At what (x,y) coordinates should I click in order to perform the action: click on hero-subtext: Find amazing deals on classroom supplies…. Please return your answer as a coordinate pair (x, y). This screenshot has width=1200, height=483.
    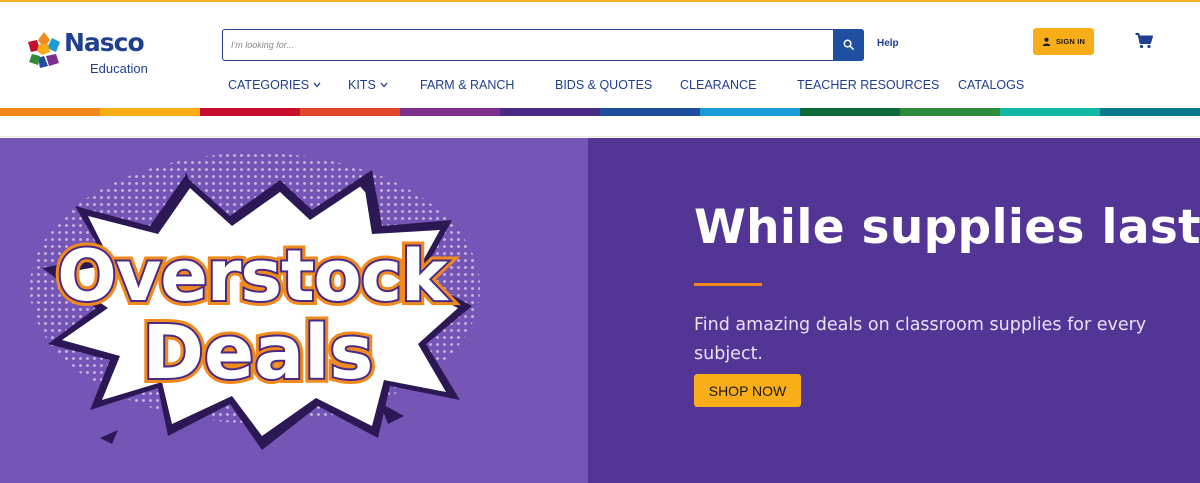
    Looking at the image, I should click on (920, 339).